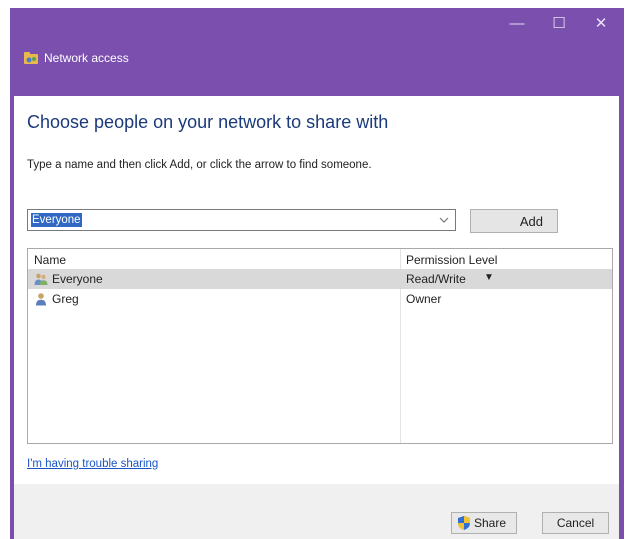  I want to click on title-row: Network access, so click(76, 58).